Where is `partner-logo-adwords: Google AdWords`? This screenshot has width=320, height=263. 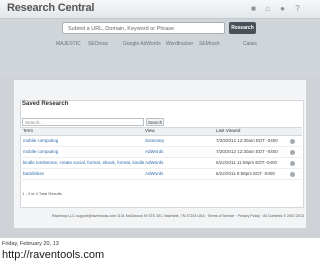
partner-logo-adwords: Google AdWords is located at coordinates (142, 44).